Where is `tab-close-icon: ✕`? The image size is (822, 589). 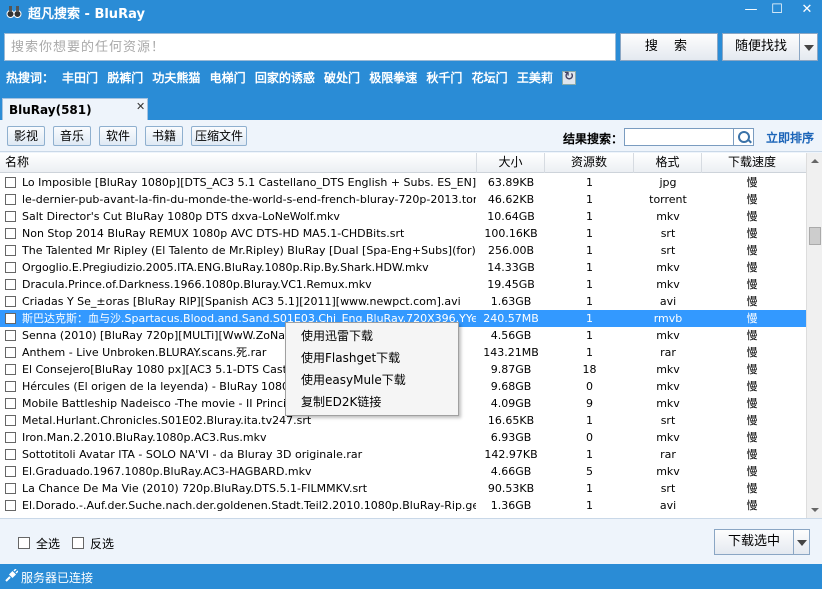 tab-close-icon: ✕ is located at coordinates (140, 106).